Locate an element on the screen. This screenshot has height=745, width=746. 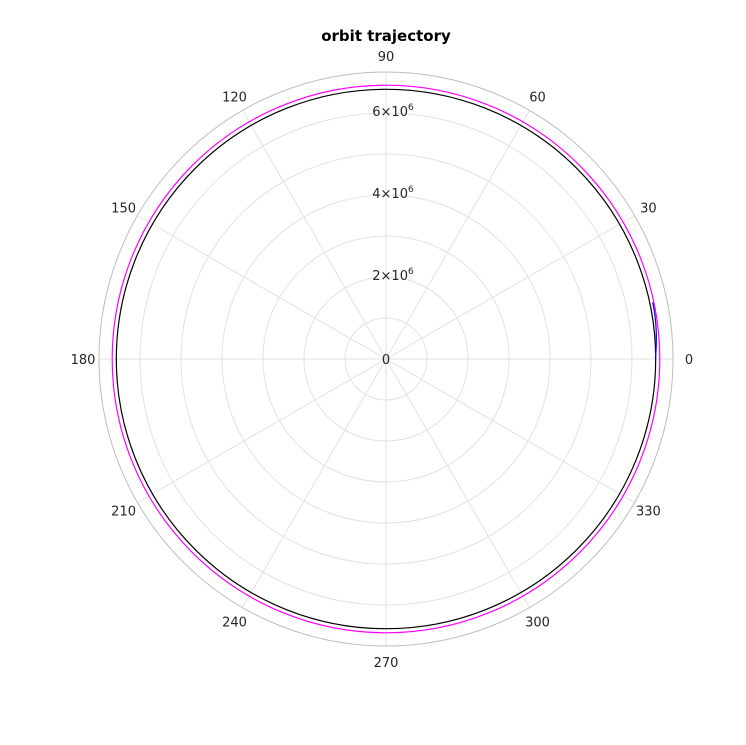
theta-tick-label-180: 180 is located at coordinates (83, 360).